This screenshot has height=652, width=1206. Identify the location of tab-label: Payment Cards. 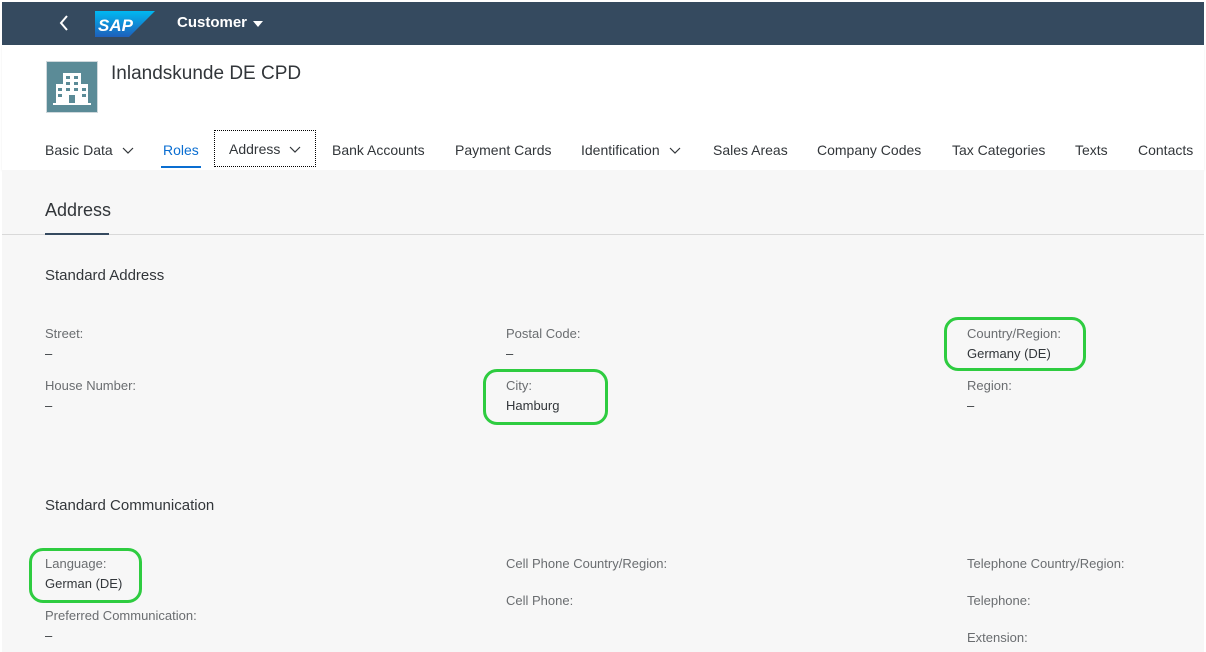
(503, 149).